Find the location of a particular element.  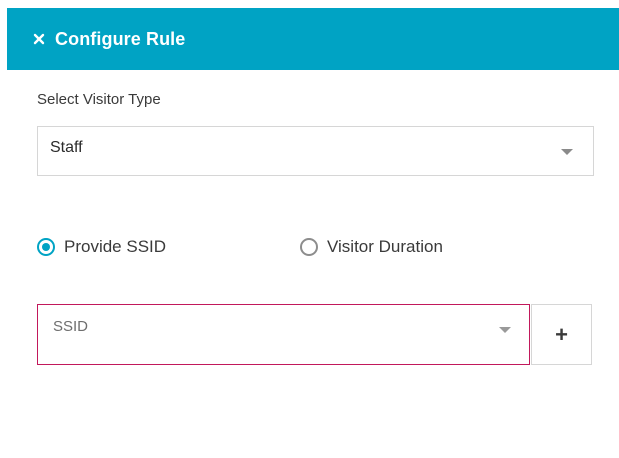

radio-checked-icon is located at coordinates (46, 247).